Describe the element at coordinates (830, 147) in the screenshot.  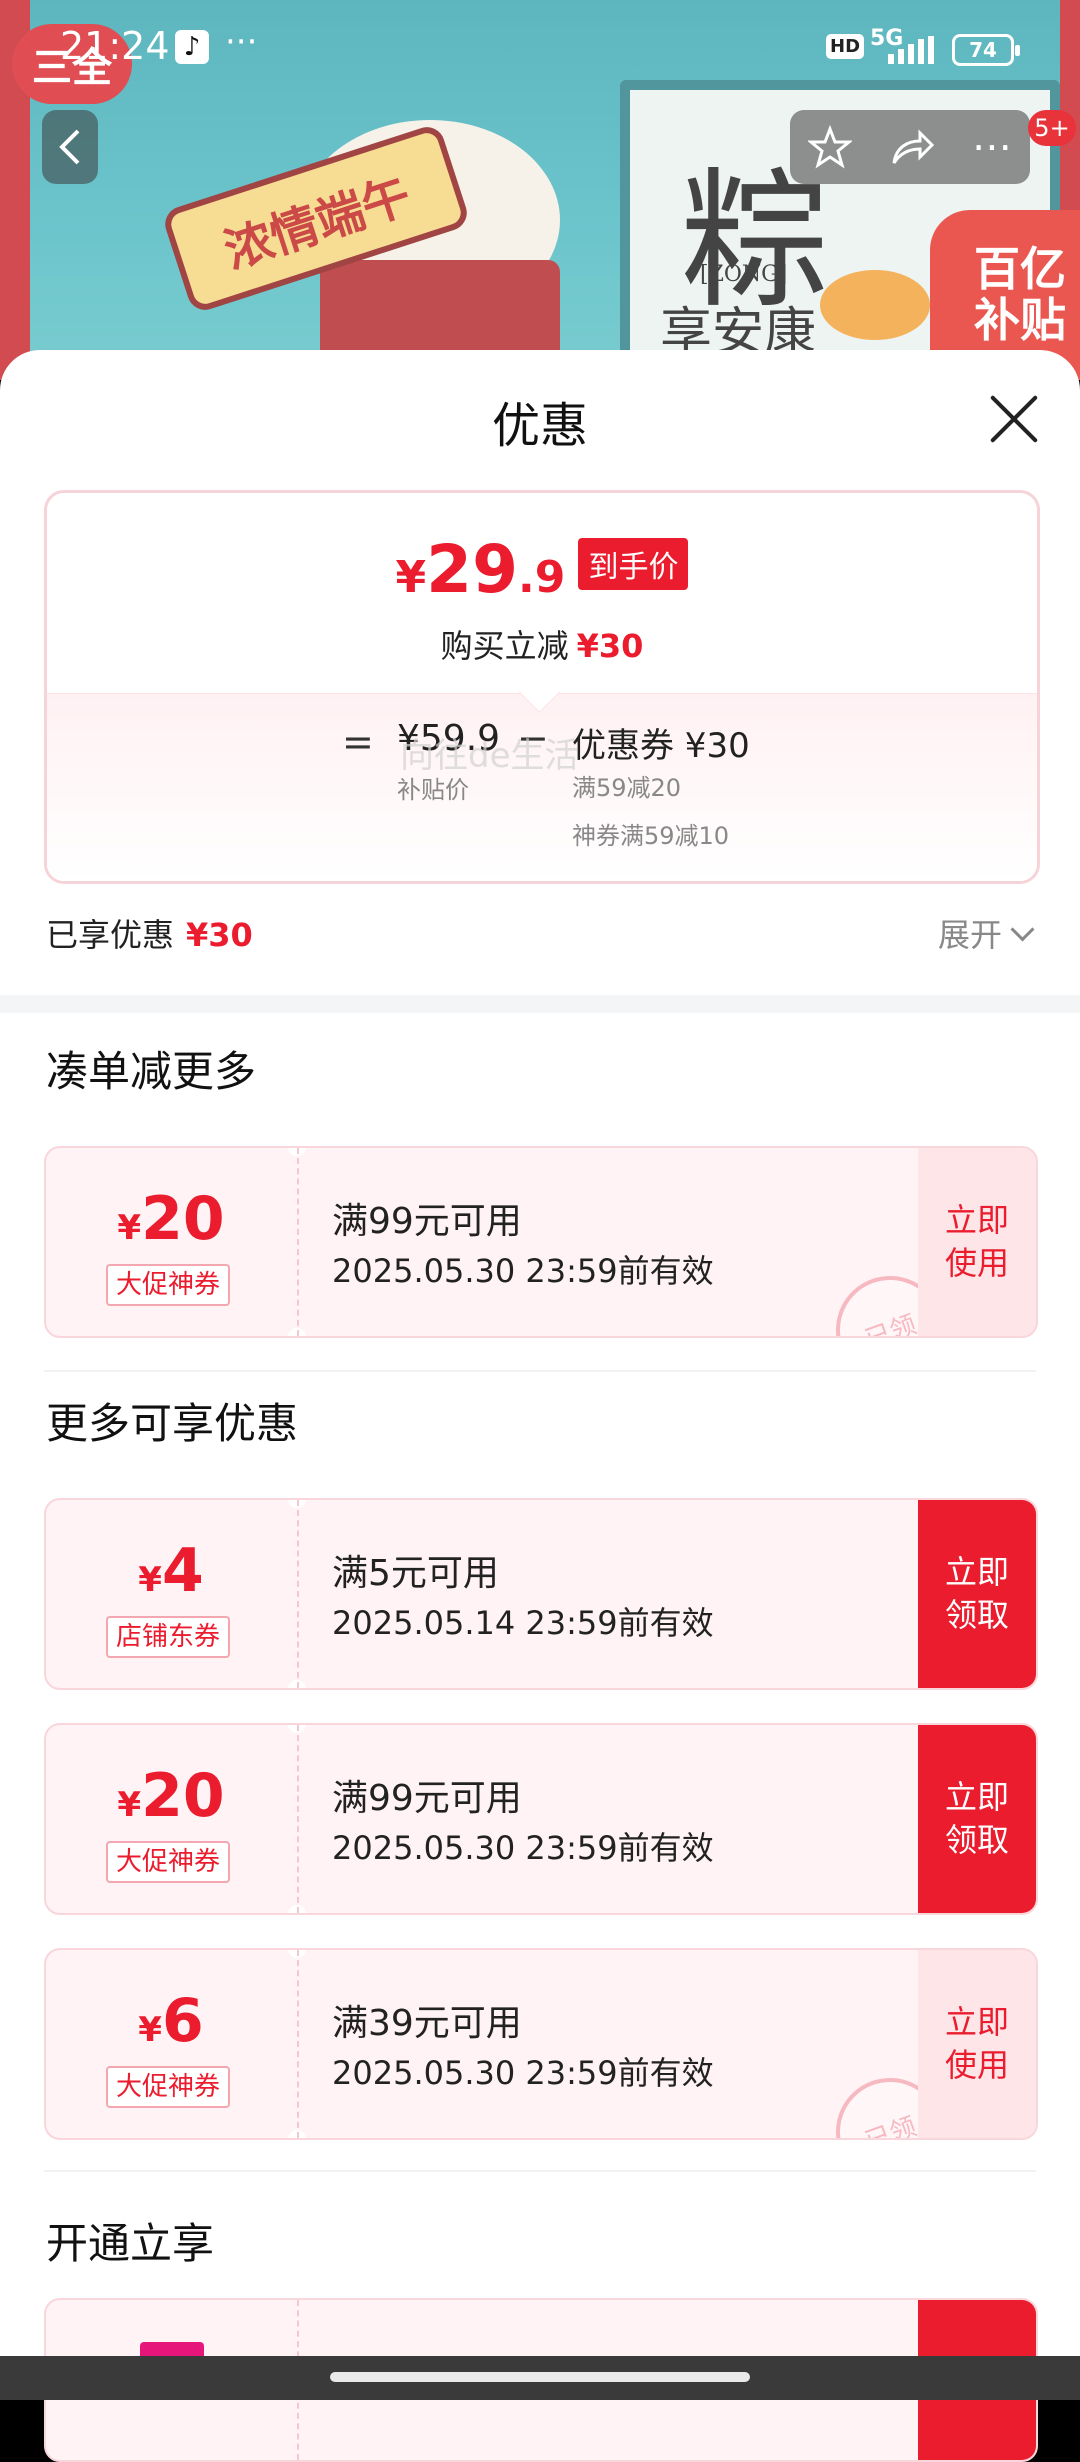
I see `star-icon` at that location.